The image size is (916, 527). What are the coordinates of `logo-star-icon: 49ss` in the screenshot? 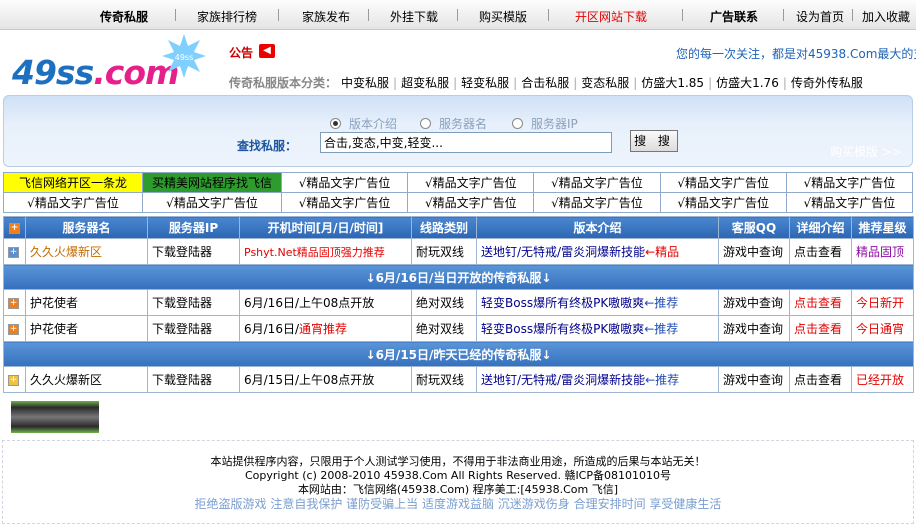 It's located at (184, 56).